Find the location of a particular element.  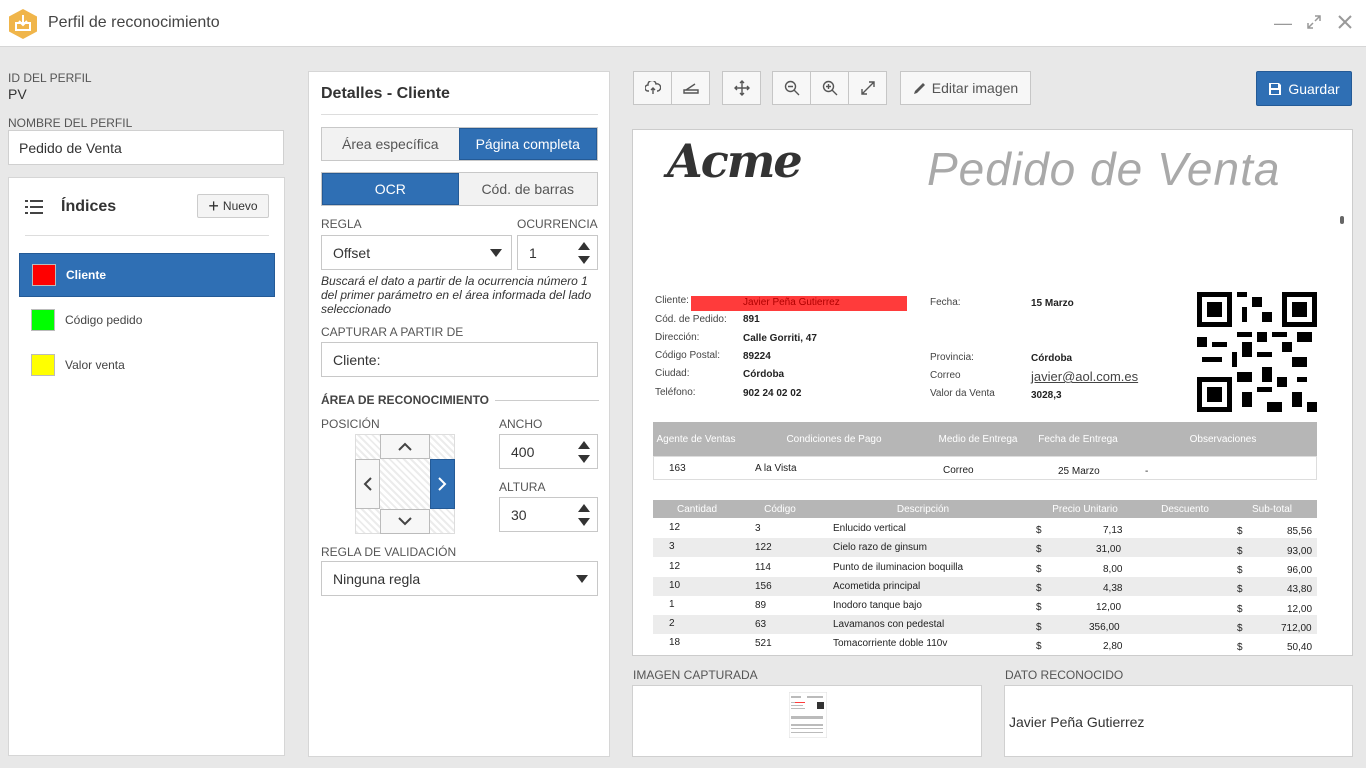

edit-image-button: Editar imagen is located at coordinates (965, 88).